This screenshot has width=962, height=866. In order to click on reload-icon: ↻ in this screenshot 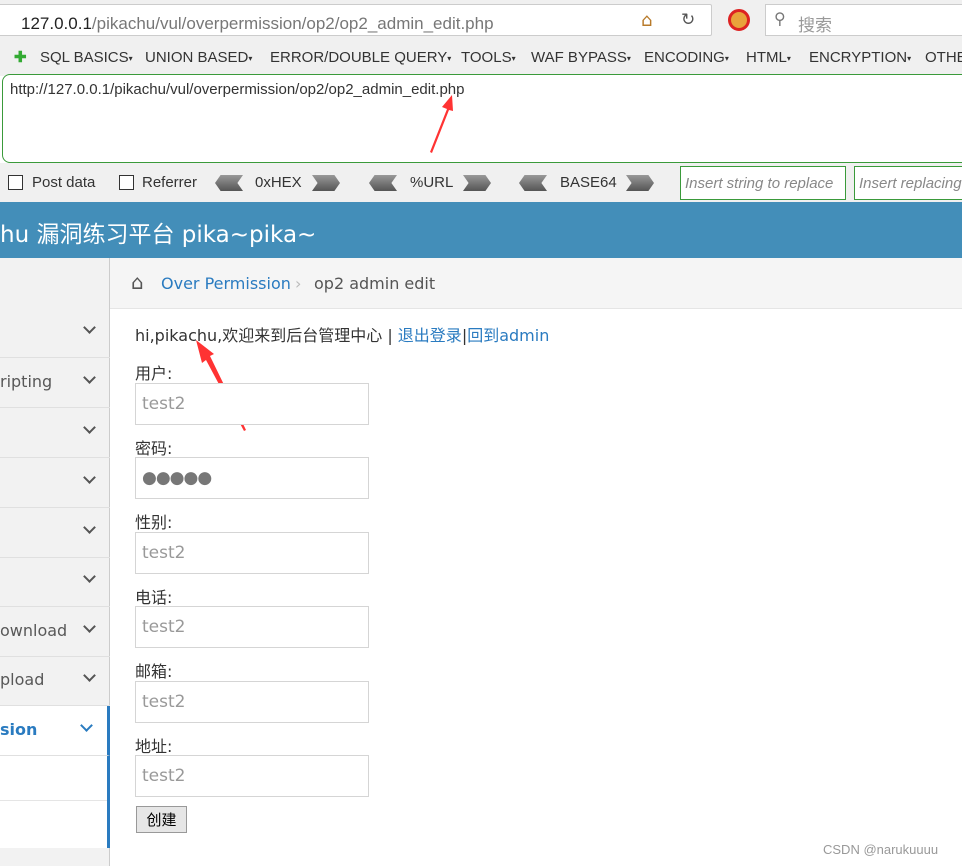, I will do `click(688, 20)`.